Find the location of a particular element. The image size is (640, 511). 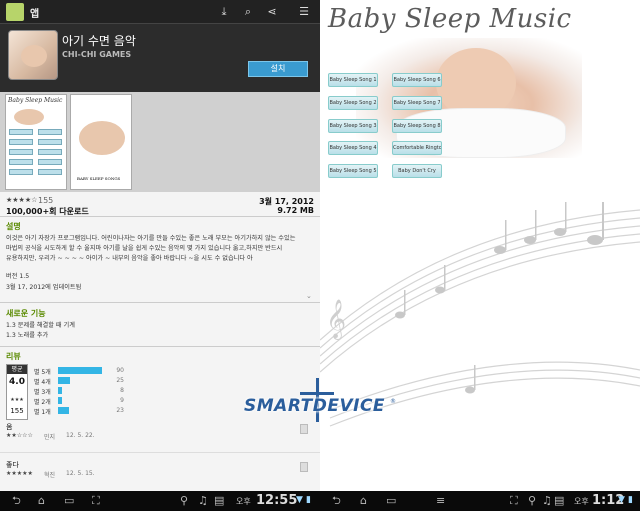

watermark-text: SMARTDEVICE is located at coordinates (315, 406).